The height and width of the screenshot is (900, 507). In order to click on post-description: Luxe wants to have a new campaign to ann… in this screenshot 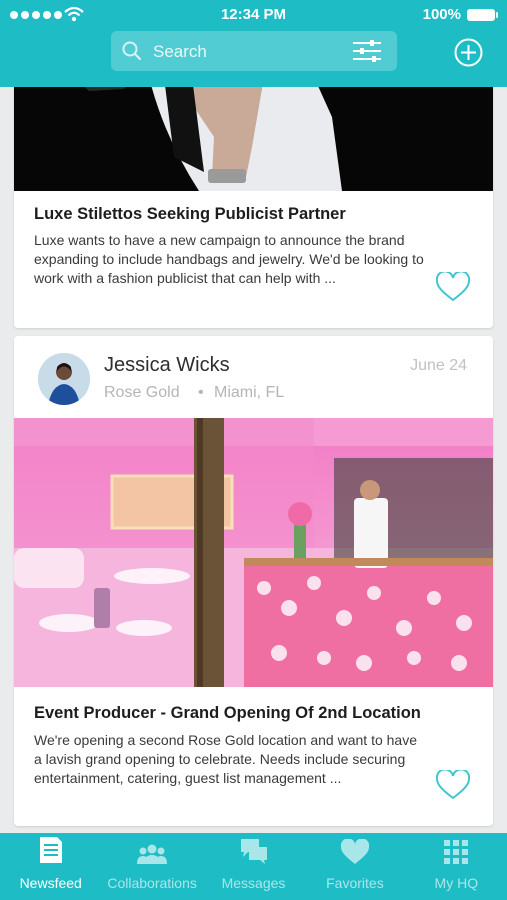, I will do `click(229, 259)`.